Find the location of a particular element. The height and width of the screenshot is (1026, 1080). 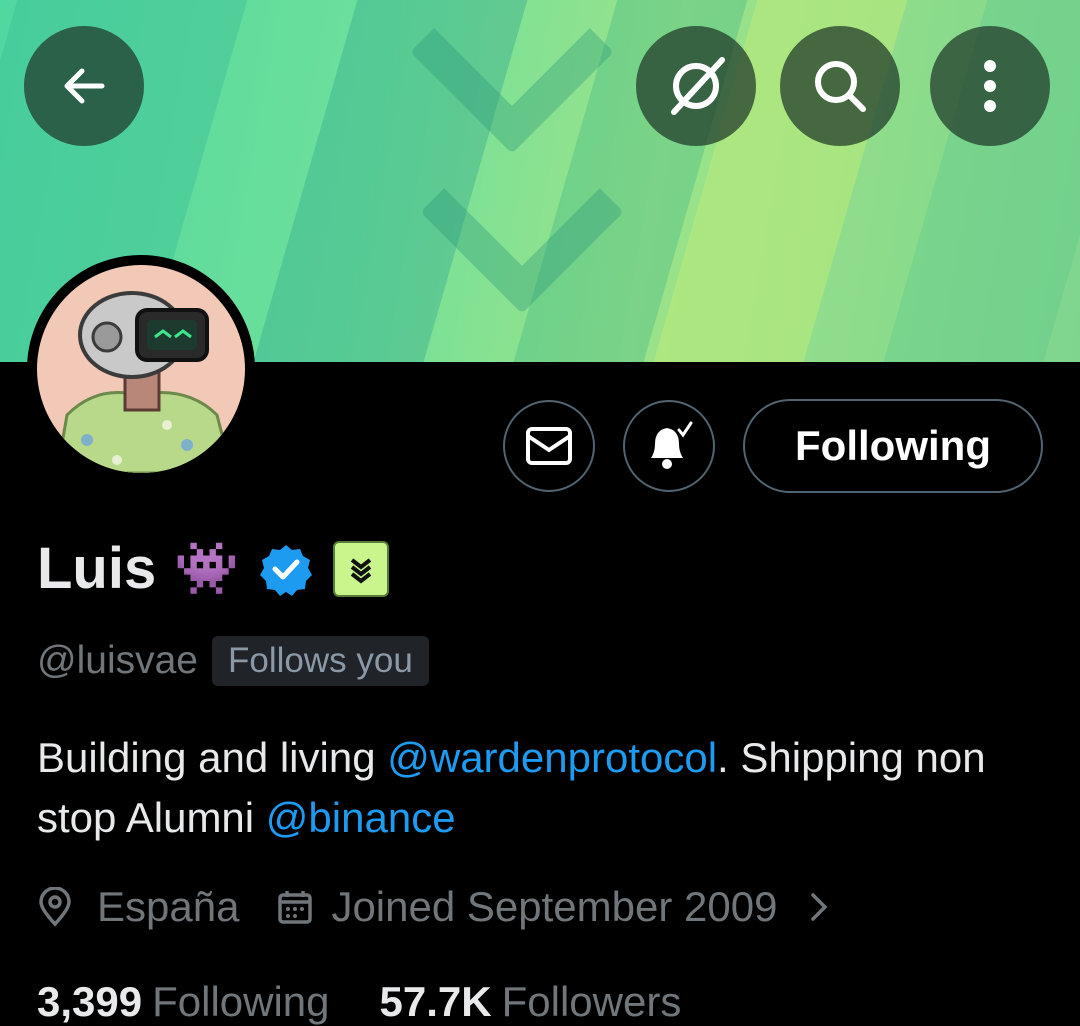

follows-you-badge: Follows you is located at coordinates (320, 661).